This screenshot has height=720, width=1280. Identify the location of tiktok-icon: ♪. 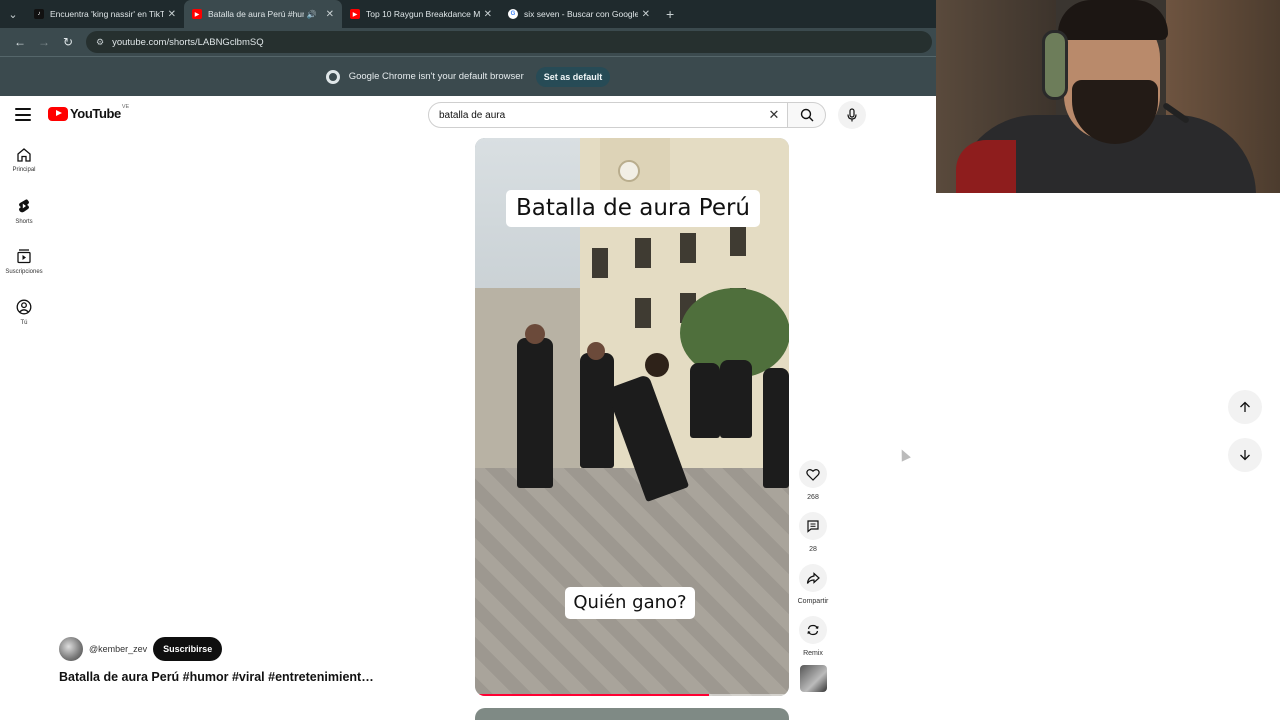
(39, 14).